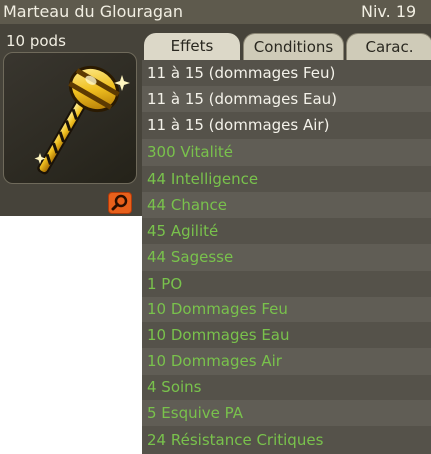  I want to click on effect-row: 44 Chance, so click(286, 205).